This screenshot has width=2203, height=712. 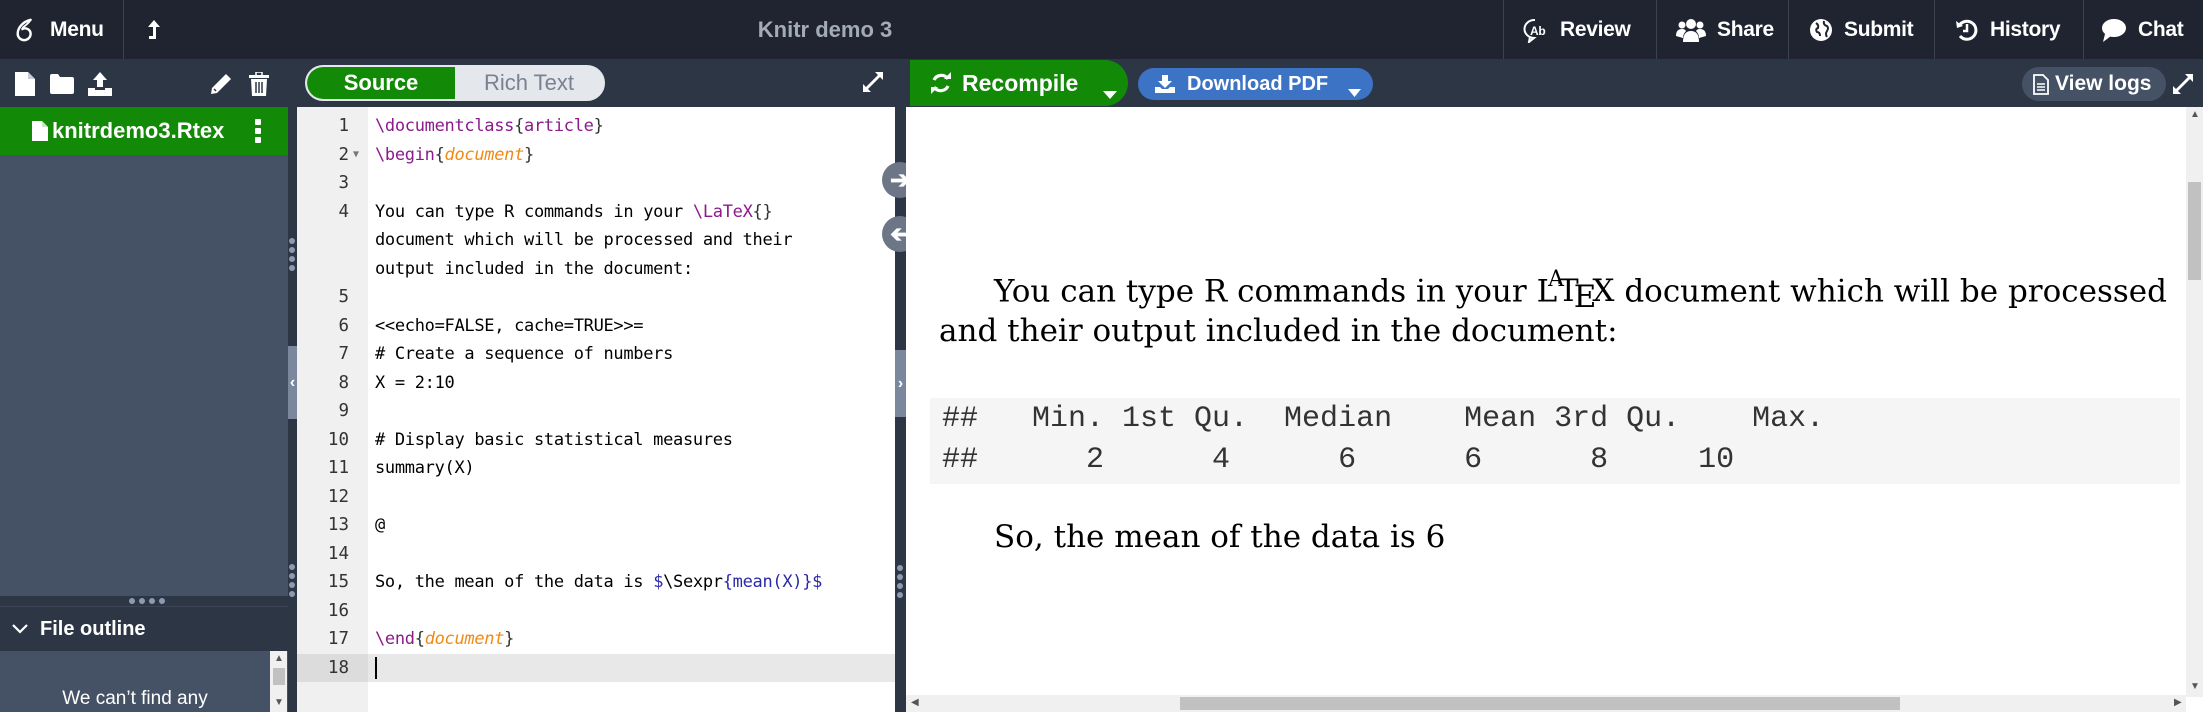 What do you see at coordinates (380, 525) in the screenshot?
I see `code-text: @` at bounding box center [380, 525].